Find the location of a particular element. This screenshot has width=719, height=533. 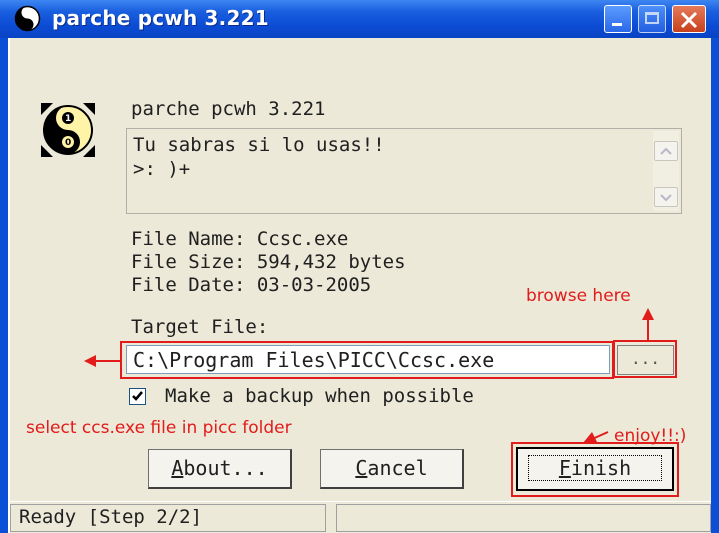

cancel-mnemonic: C is located at coordinates (361, 468).